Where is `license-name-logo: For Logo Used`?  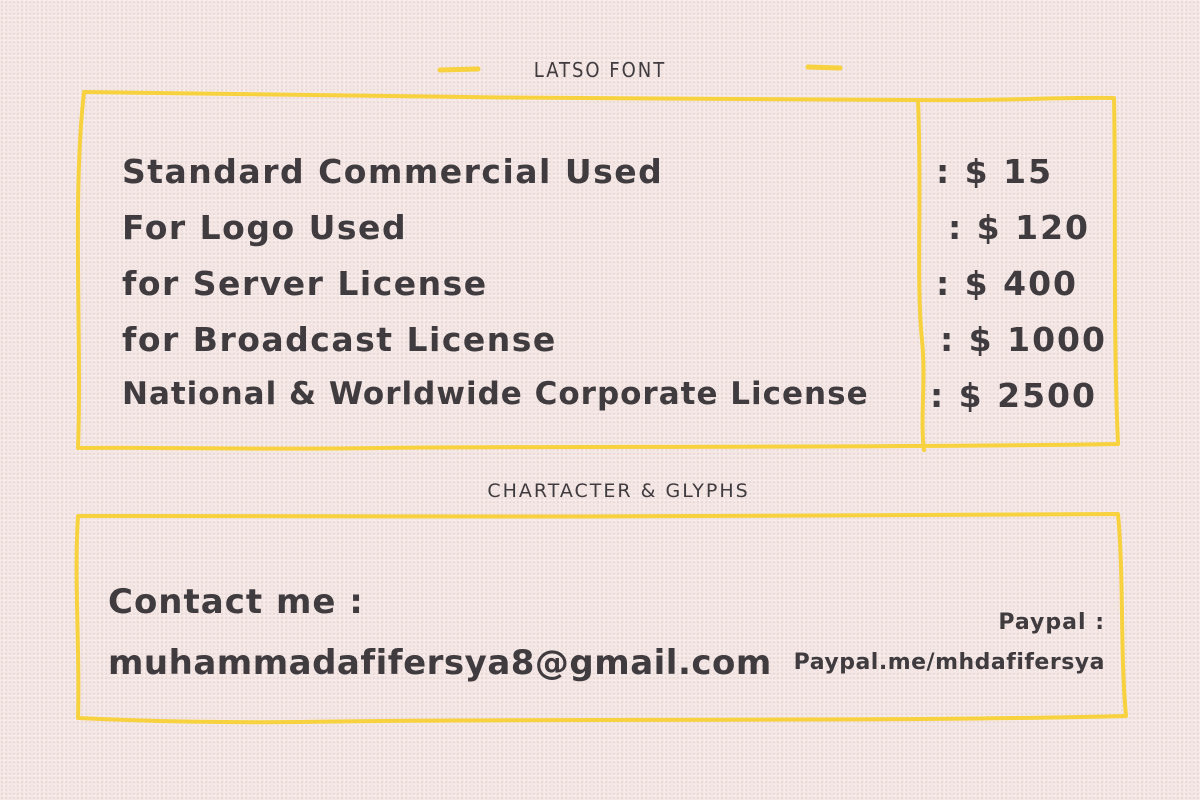
license-name-logo: For Logo Used is located at coordinates (265, 227).